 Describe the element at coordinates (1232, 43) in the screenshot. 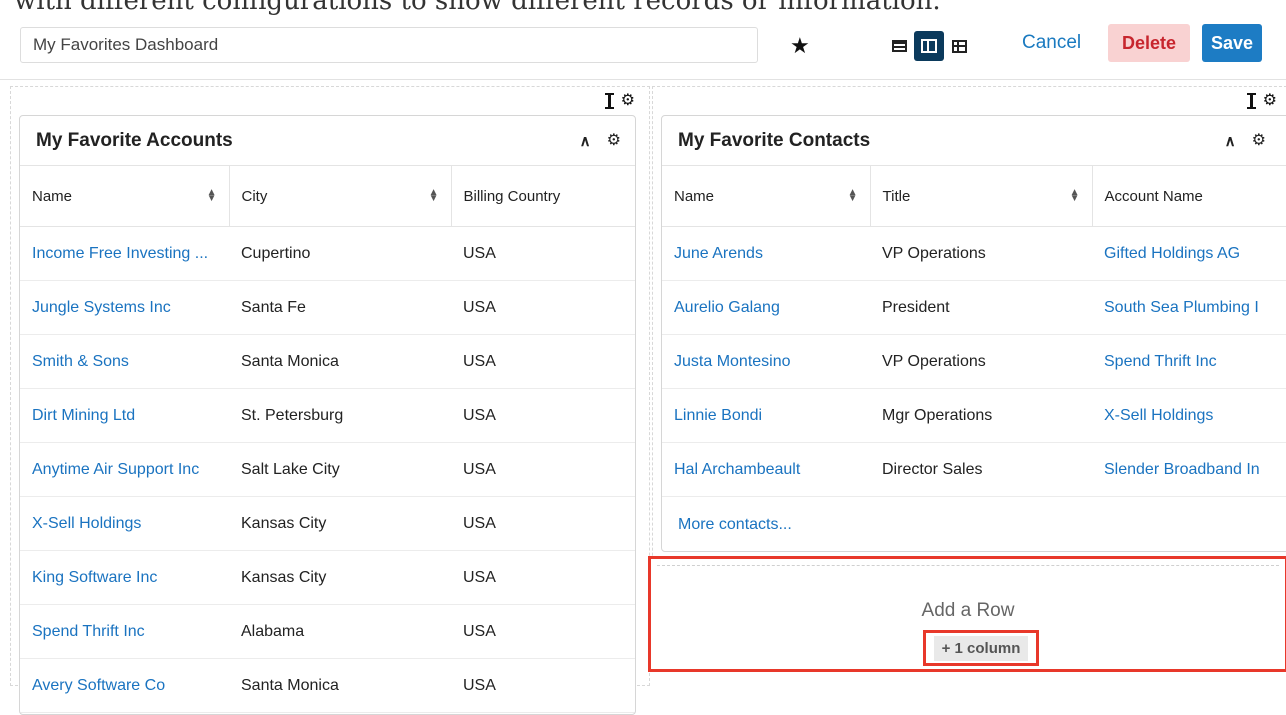

I see `save-button: Save` at that location.